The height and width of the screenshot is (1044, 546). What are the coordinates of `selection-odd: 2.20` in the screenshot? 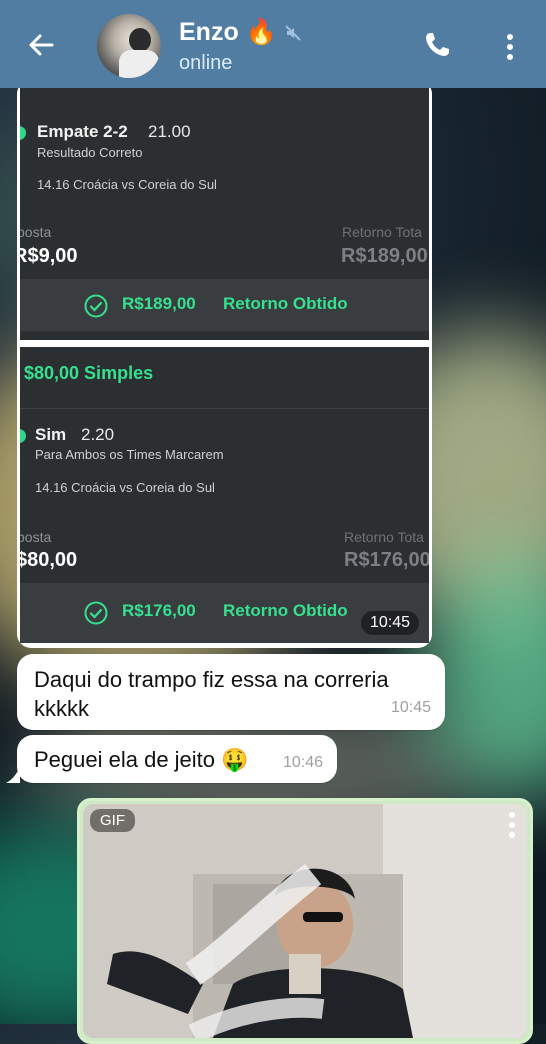 It's located at (98, 434).